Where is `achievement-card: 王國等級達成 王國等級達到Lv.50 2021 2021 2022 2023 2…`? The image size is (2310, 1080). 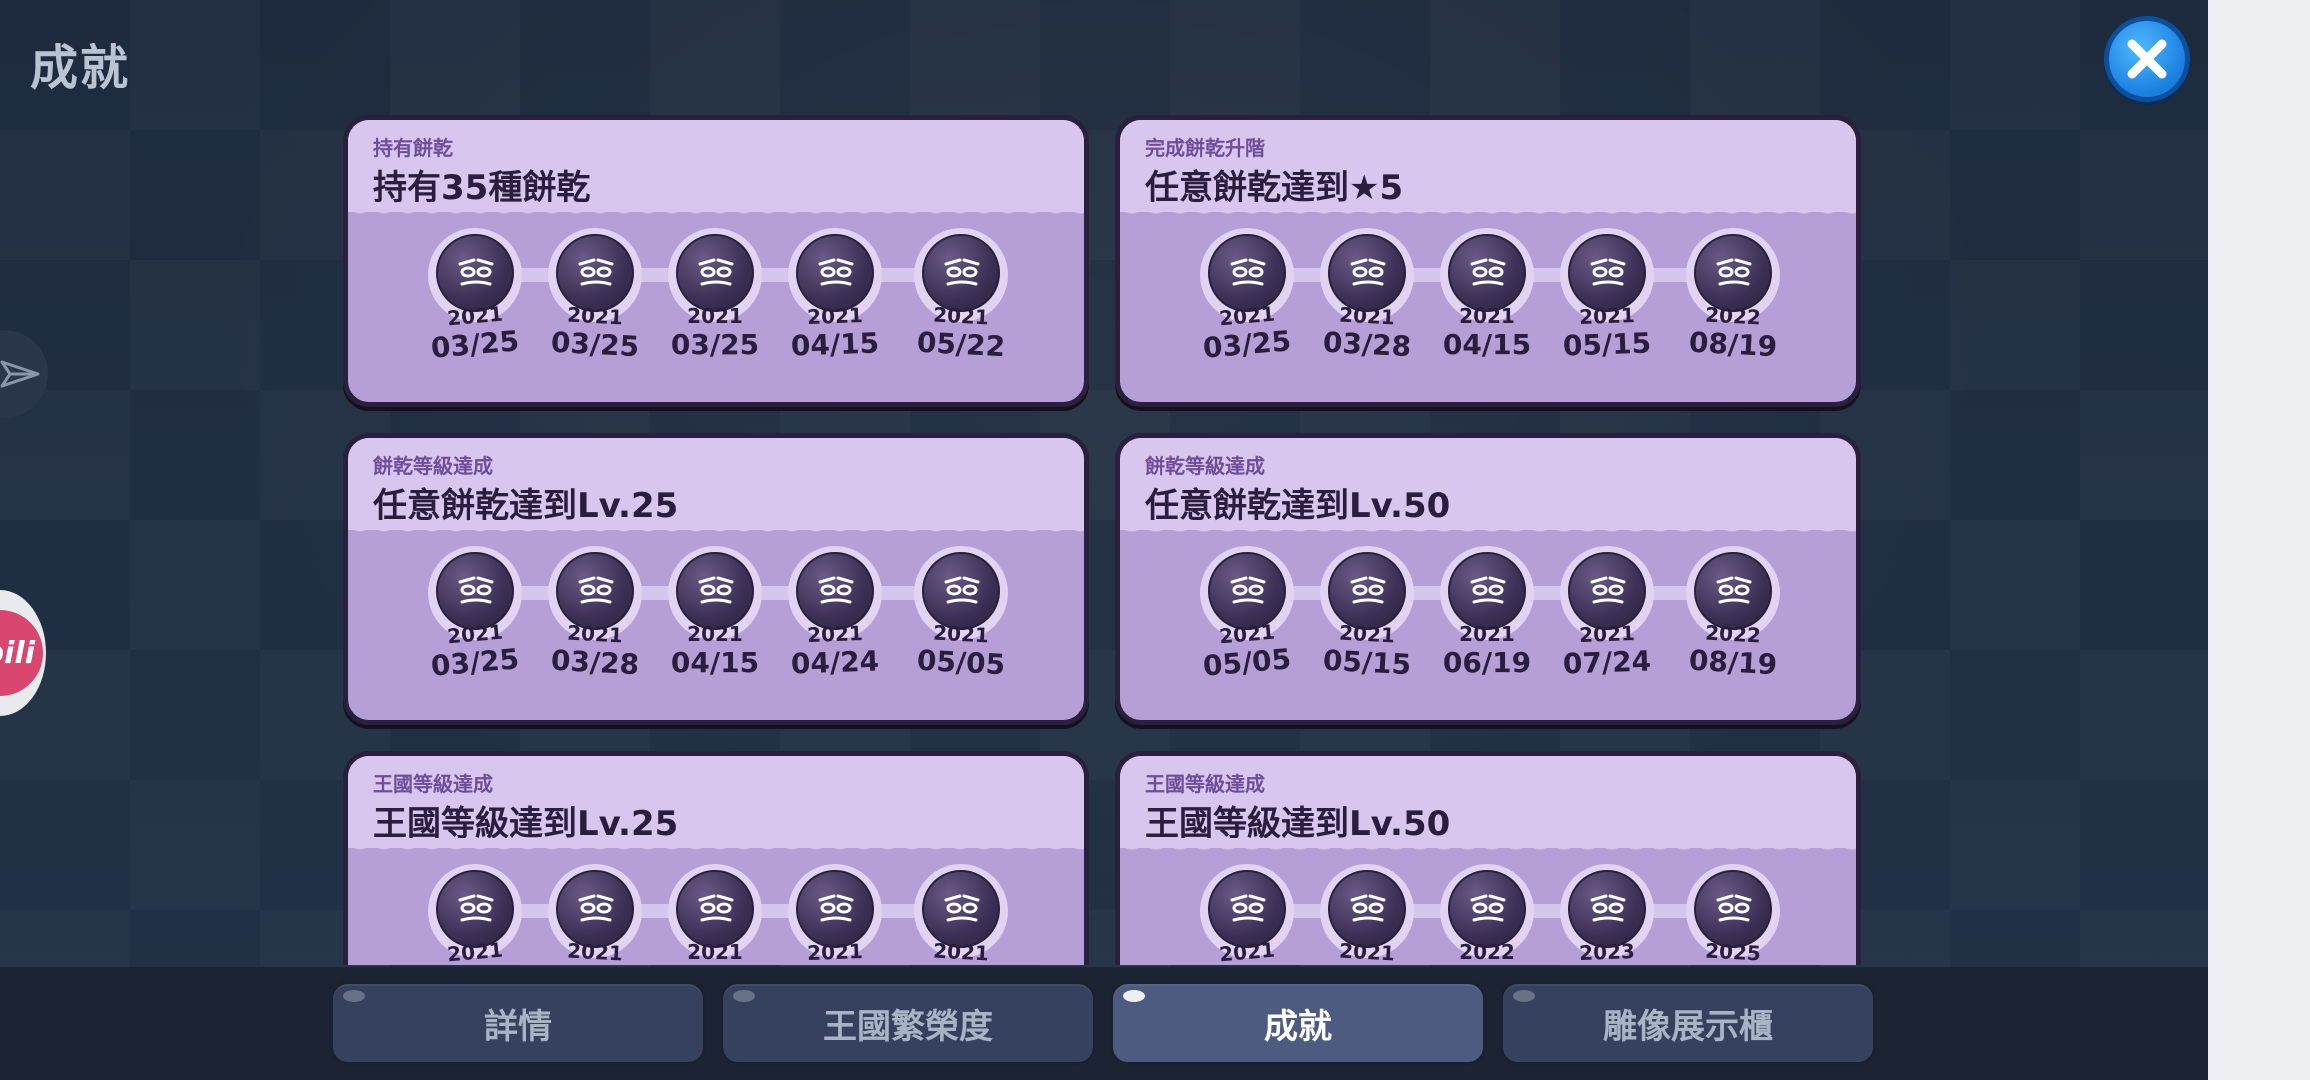
achievement-card: 王國等級達成 王國等級達到Lv.50 2021 2021 2022 2023 2… is located at coordinates (1488, 858).